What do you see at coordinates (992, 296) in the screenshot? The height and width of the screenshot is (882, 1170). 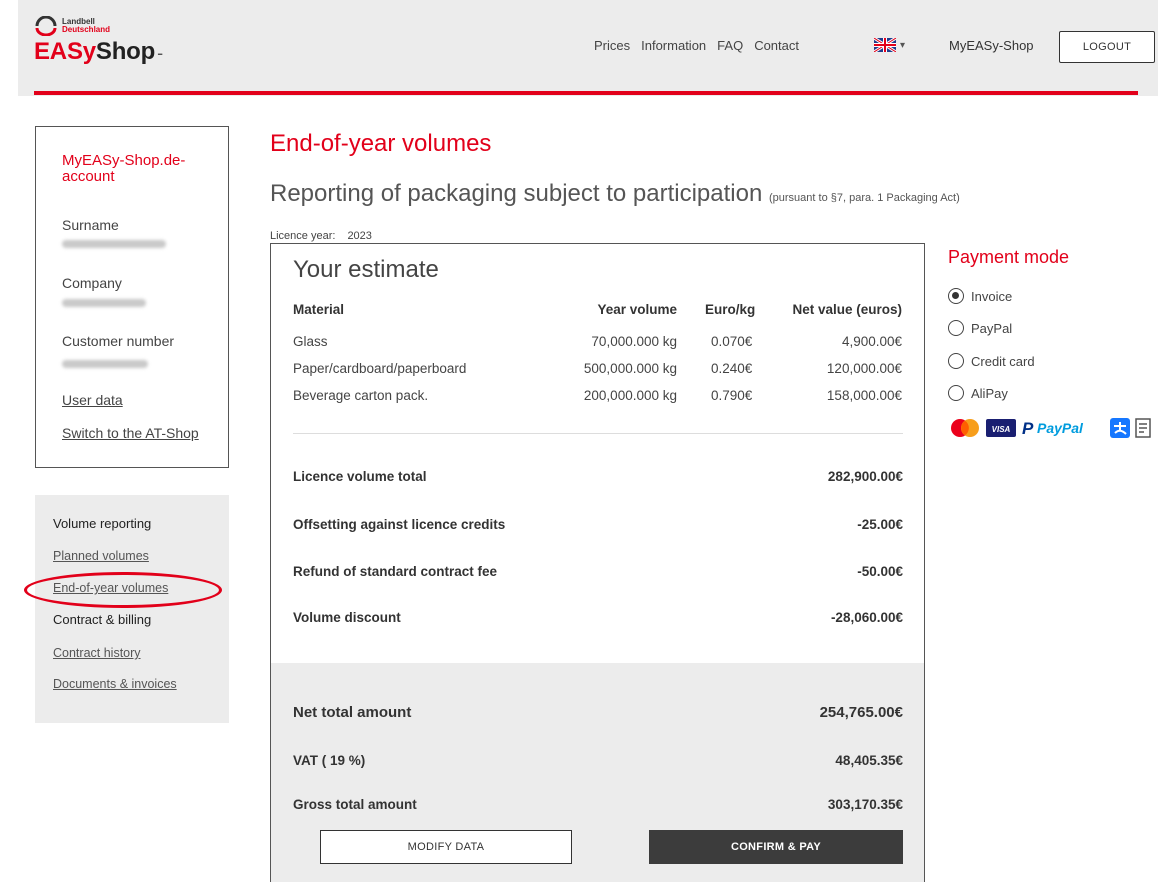 I see `payment-option-label: Invoice` at bounding box center [992, 296].